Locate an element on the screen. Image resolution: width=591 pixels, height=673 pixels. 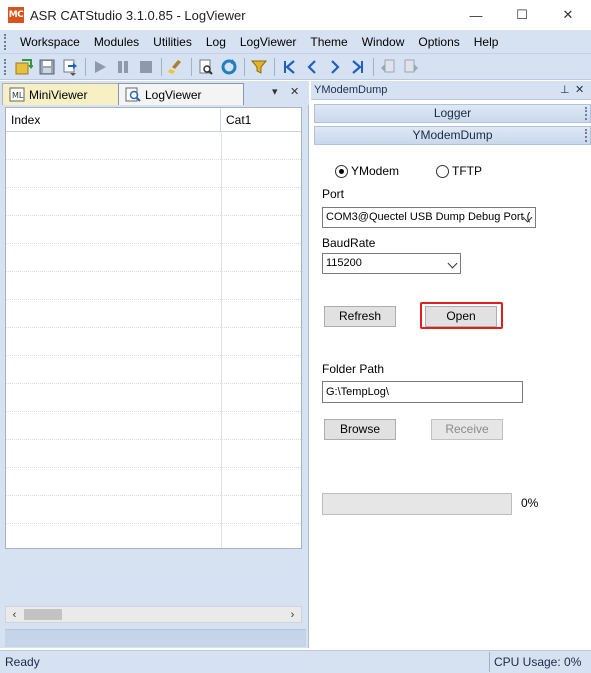
open-icon is located at coordinates (24, 66).